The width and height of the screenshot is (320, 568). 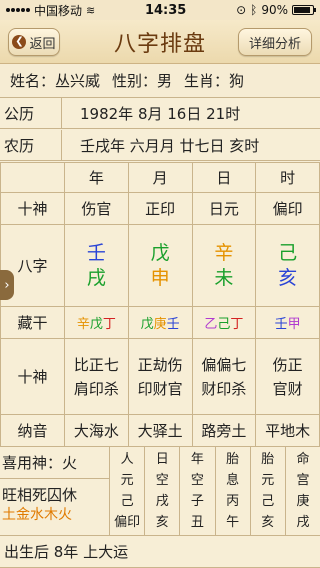 I want to click on back-arrow-icon: ❮, so click(x=19, y=42).